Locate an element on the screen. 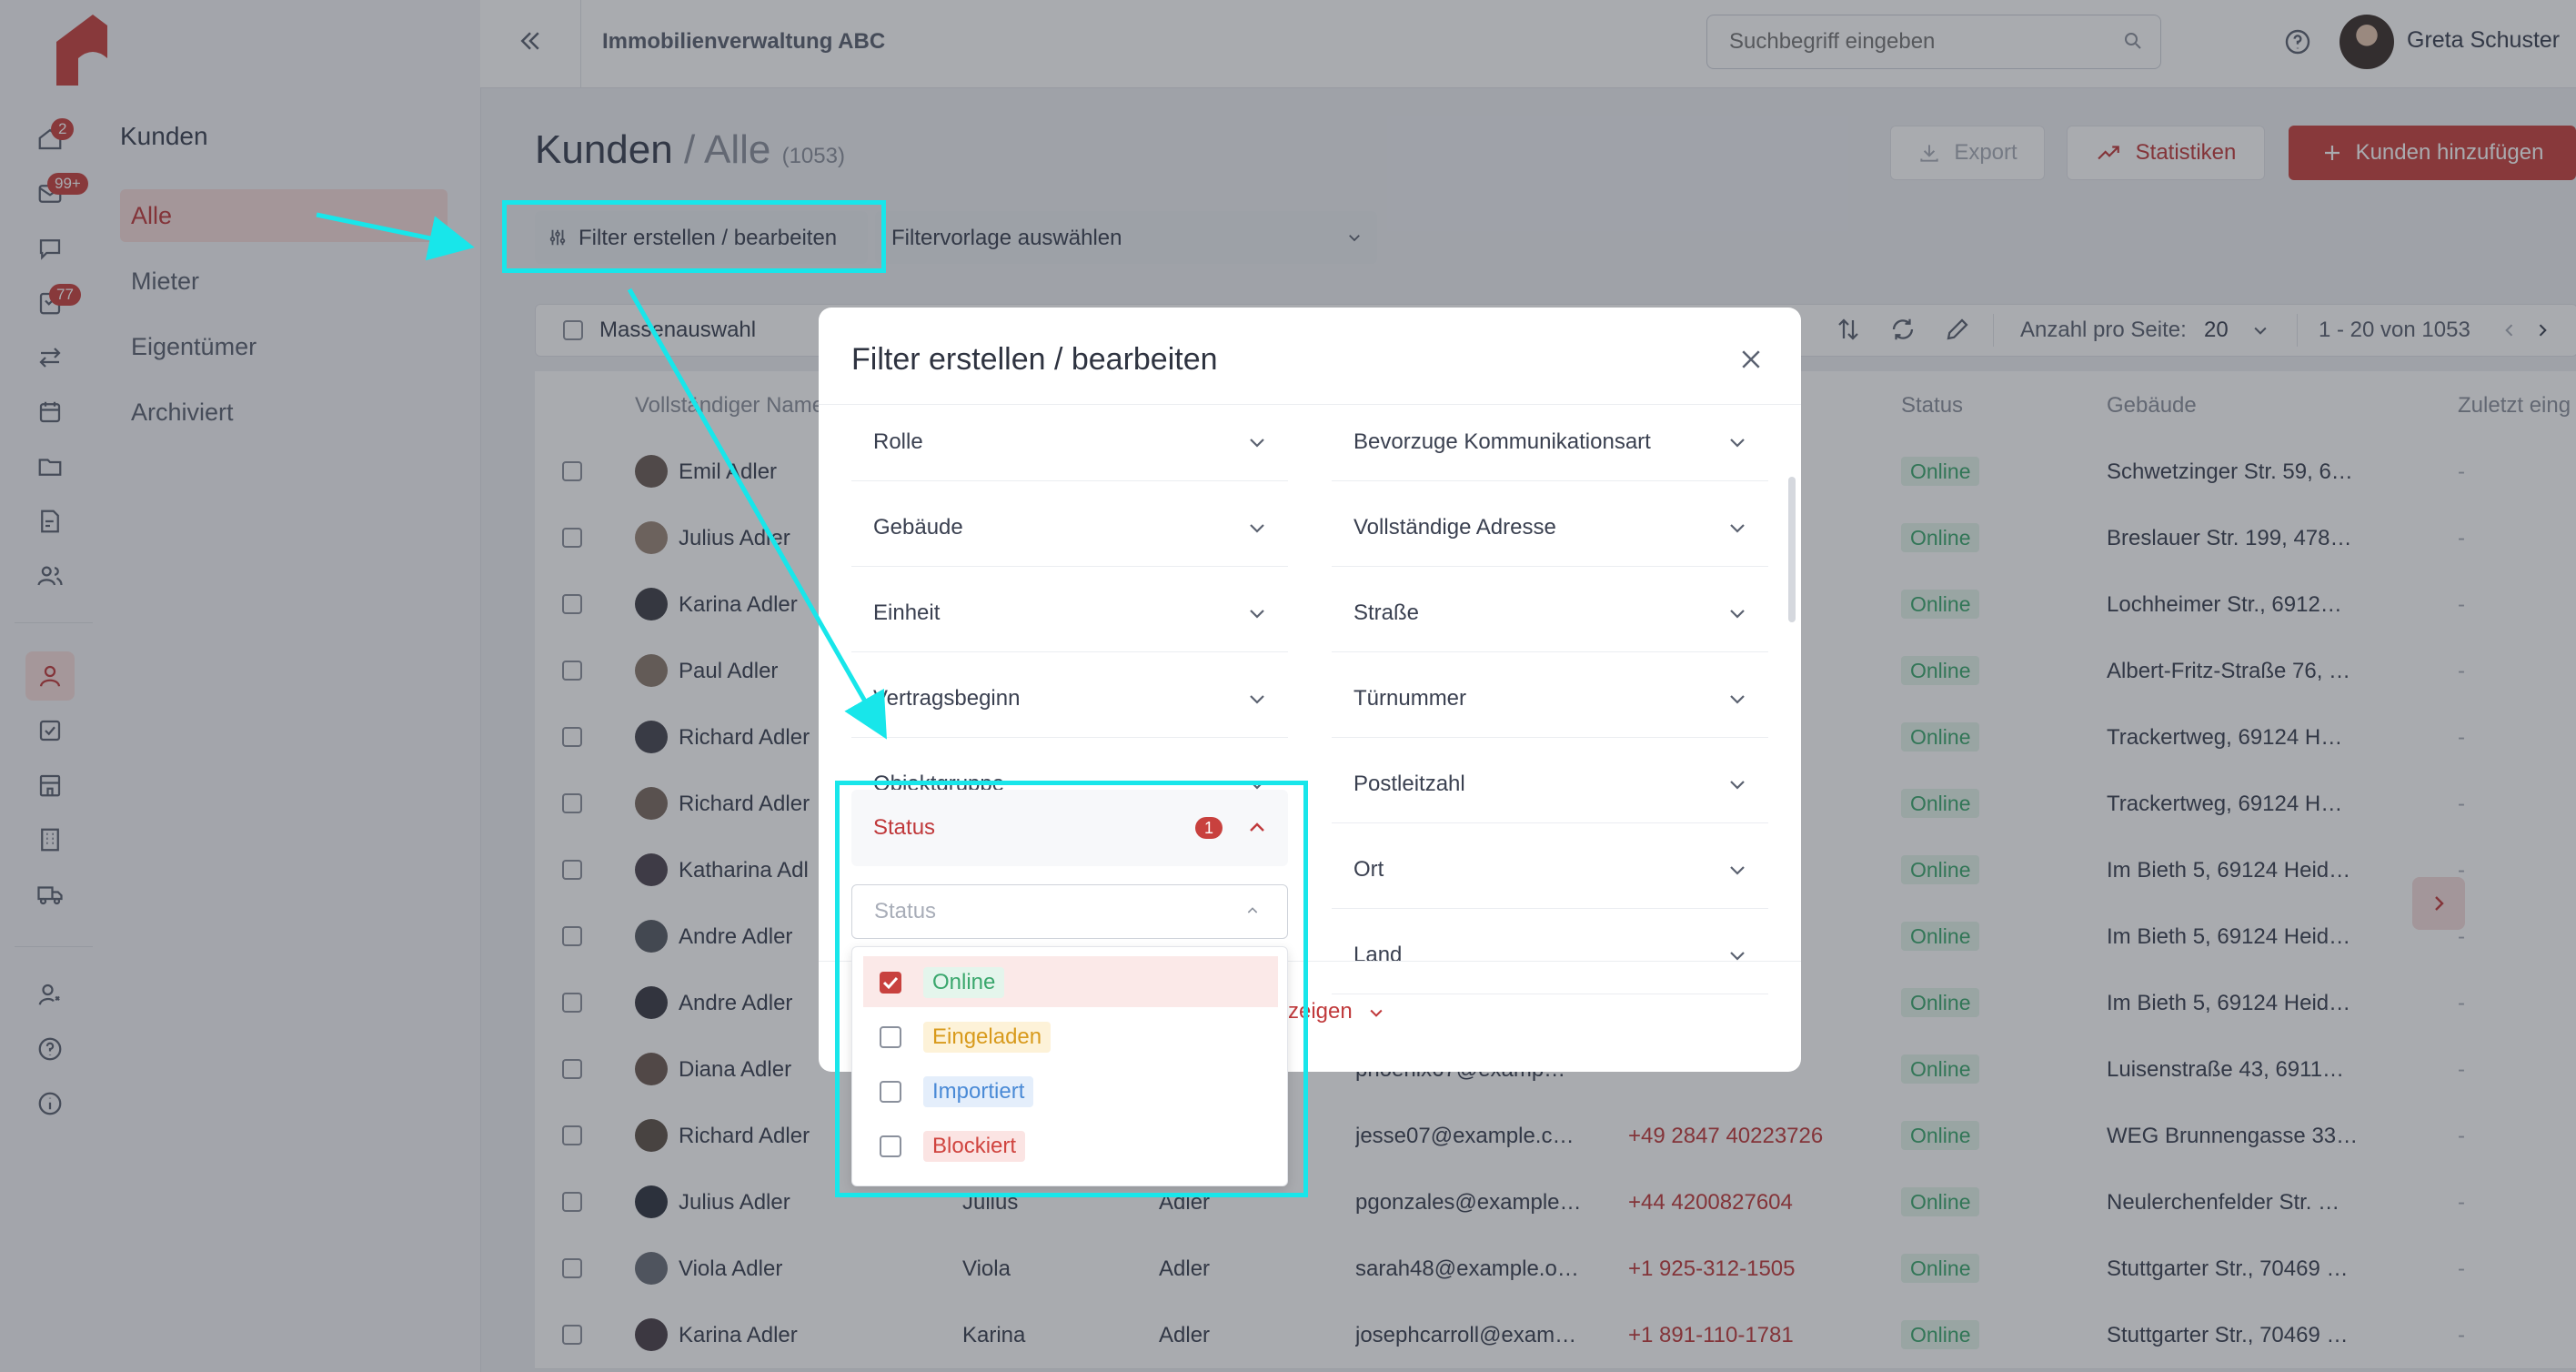 This screenshot has height=1372, width=2576. annotation-arrows is located at coordinates (601, 476).